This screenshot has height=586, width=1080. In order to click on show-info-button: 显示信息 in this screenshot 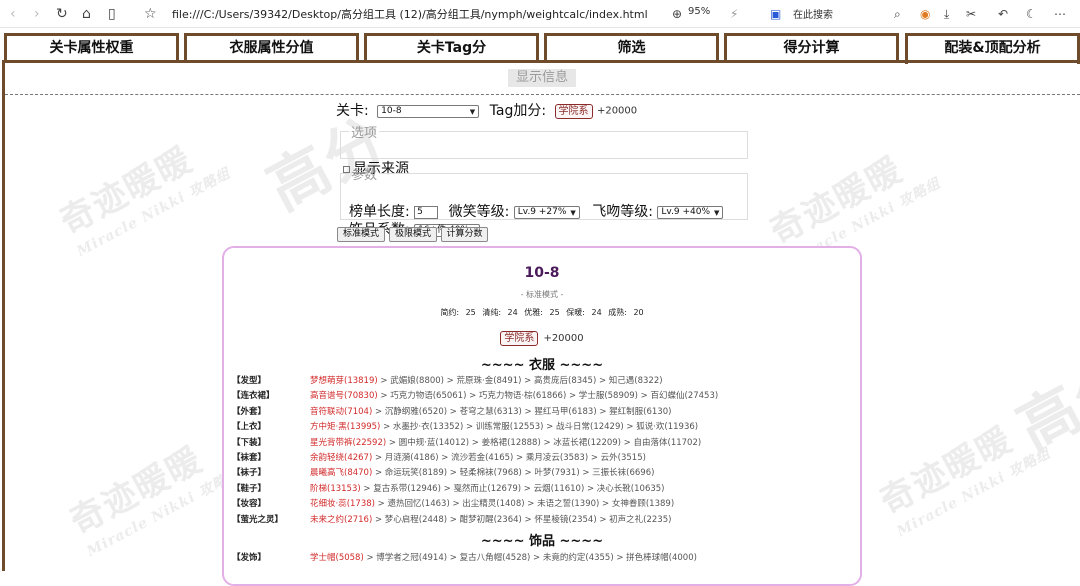, I will do `click(542, 78)`.